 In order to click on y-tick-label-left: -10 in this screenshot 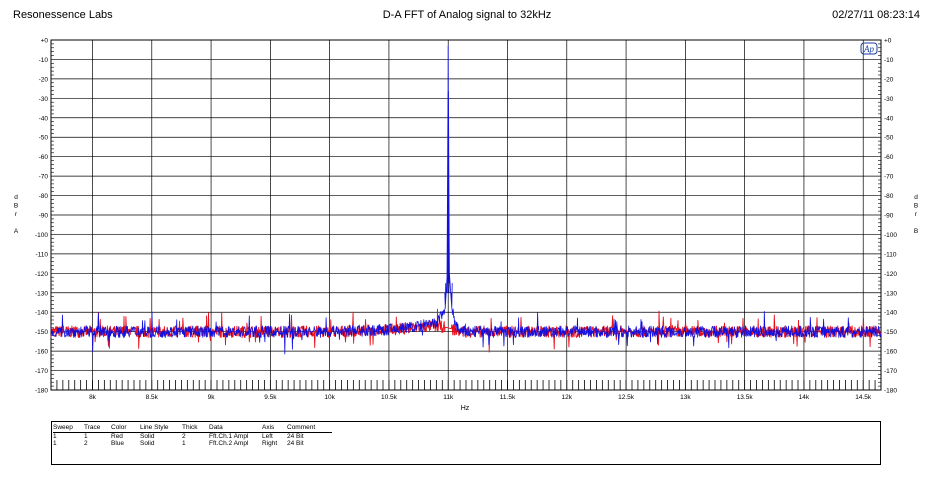, I will do `click(44, 60)`.